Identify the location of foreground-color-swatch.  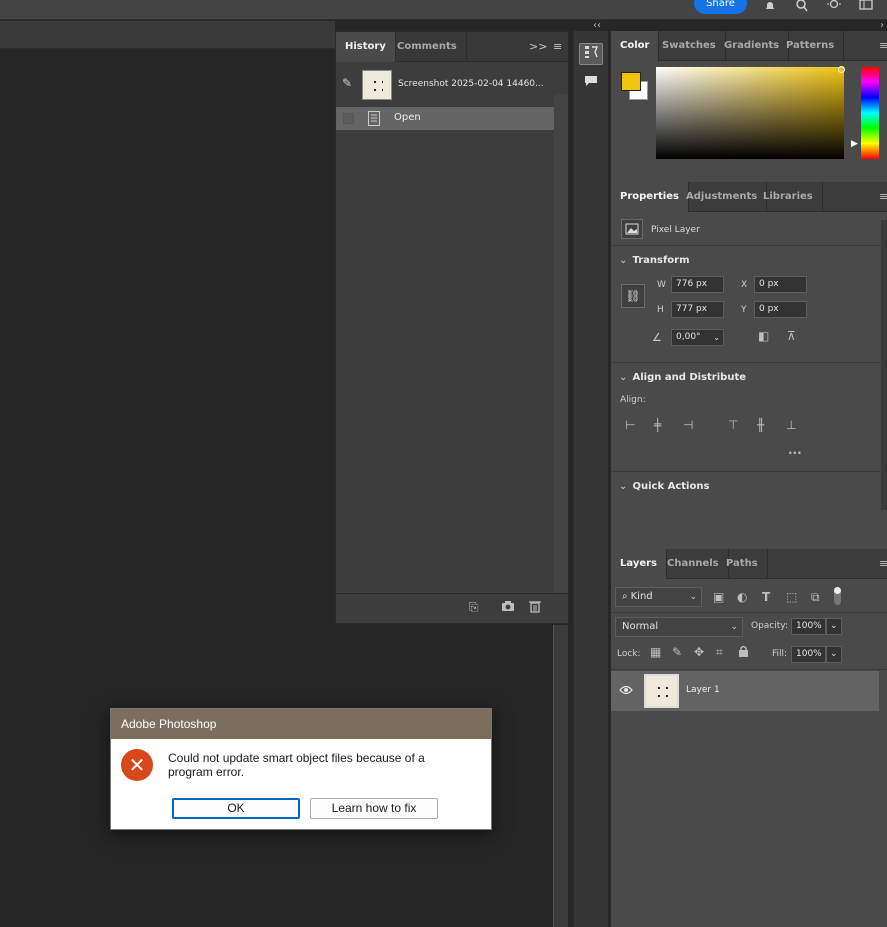
(631, 81).